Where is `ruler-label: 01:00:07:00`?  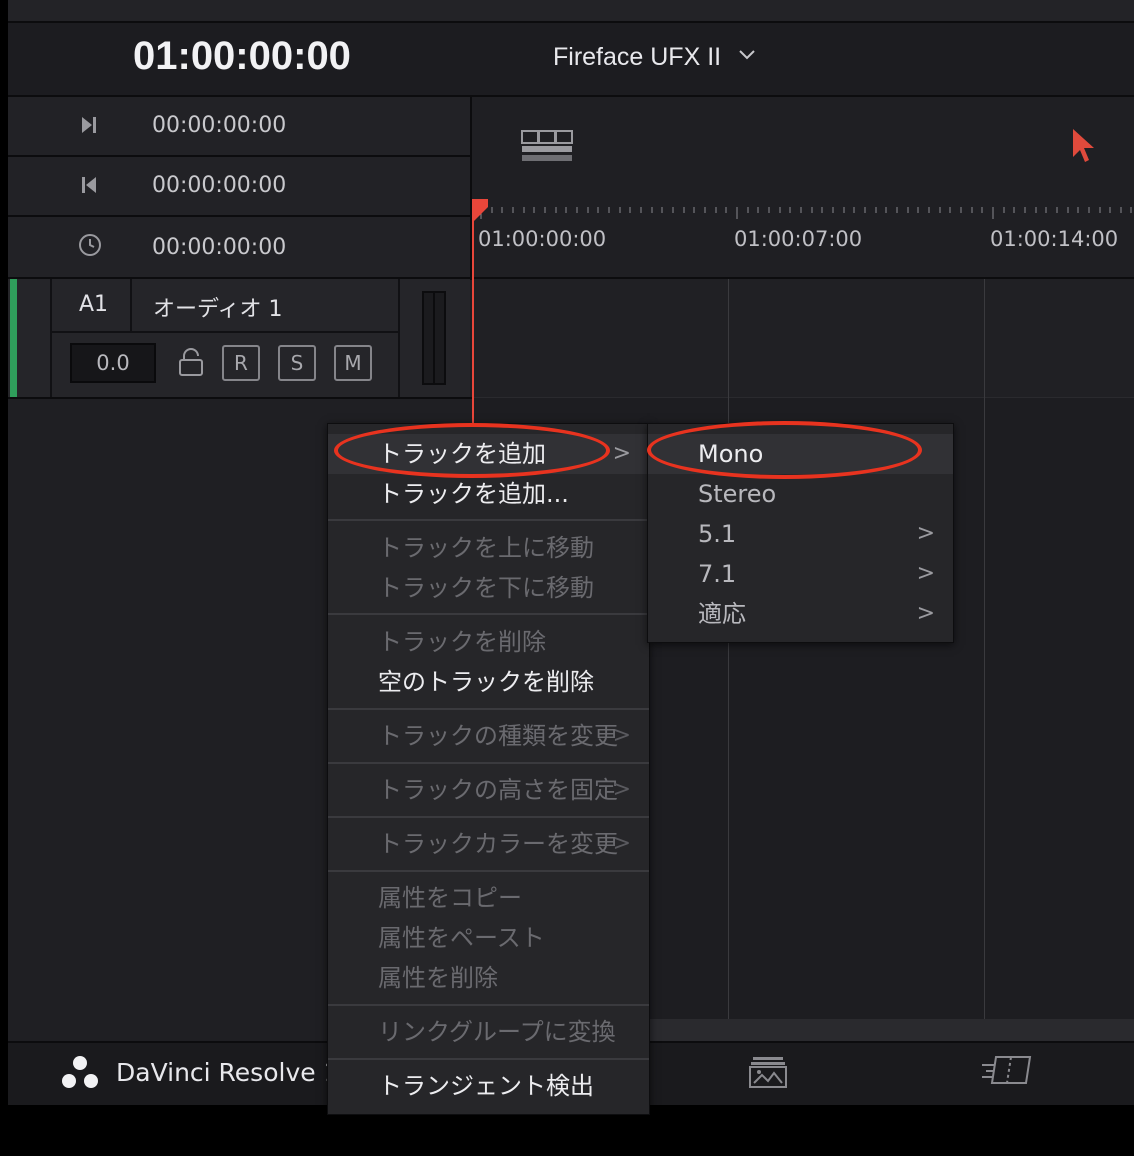
ruler-label: 01:00:07:00 is located at coordinates (798, 239).